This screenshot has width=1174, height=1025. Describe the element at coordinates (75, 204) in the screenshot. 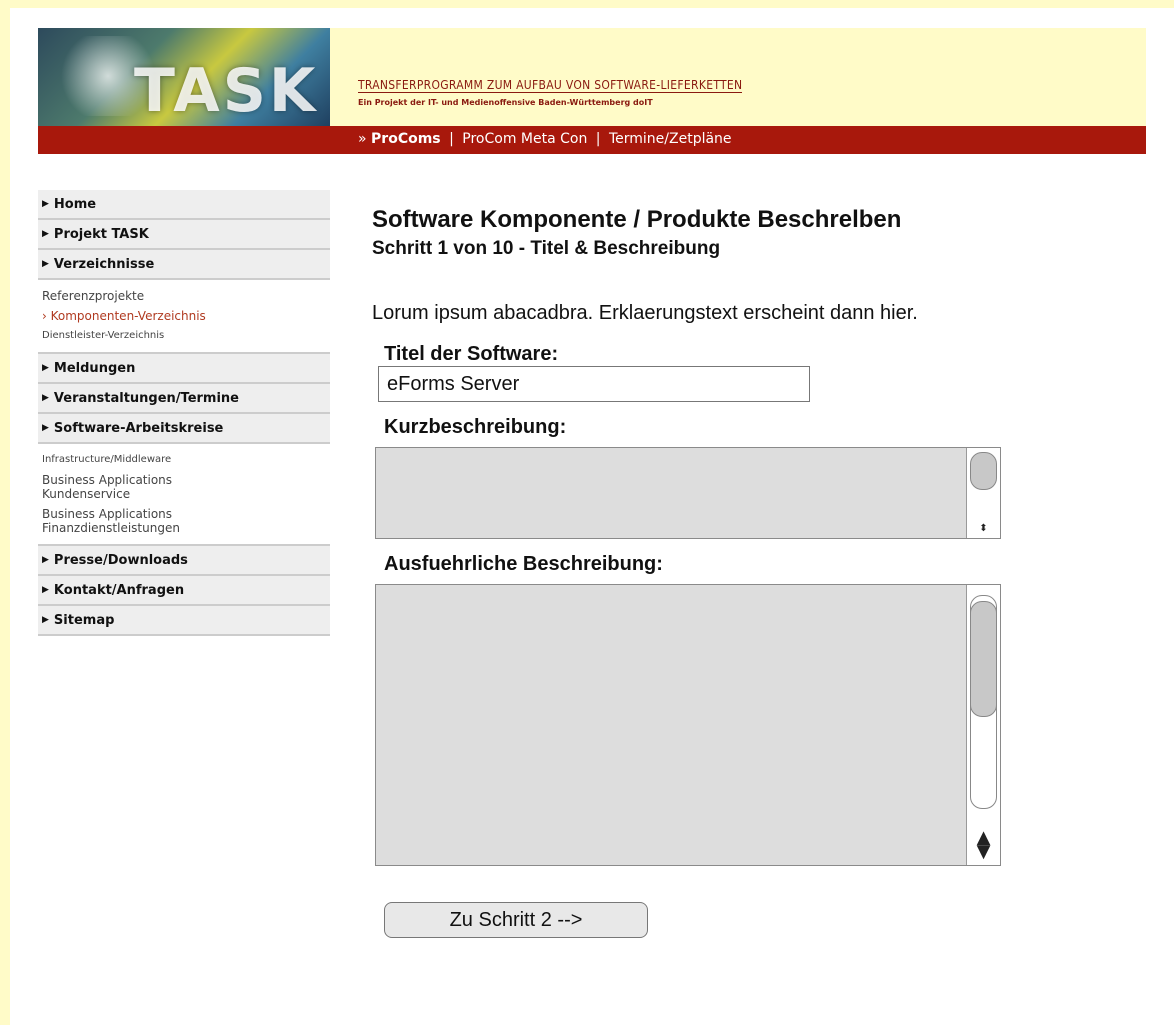

I see `sidebar-item-label: Home` at that location.